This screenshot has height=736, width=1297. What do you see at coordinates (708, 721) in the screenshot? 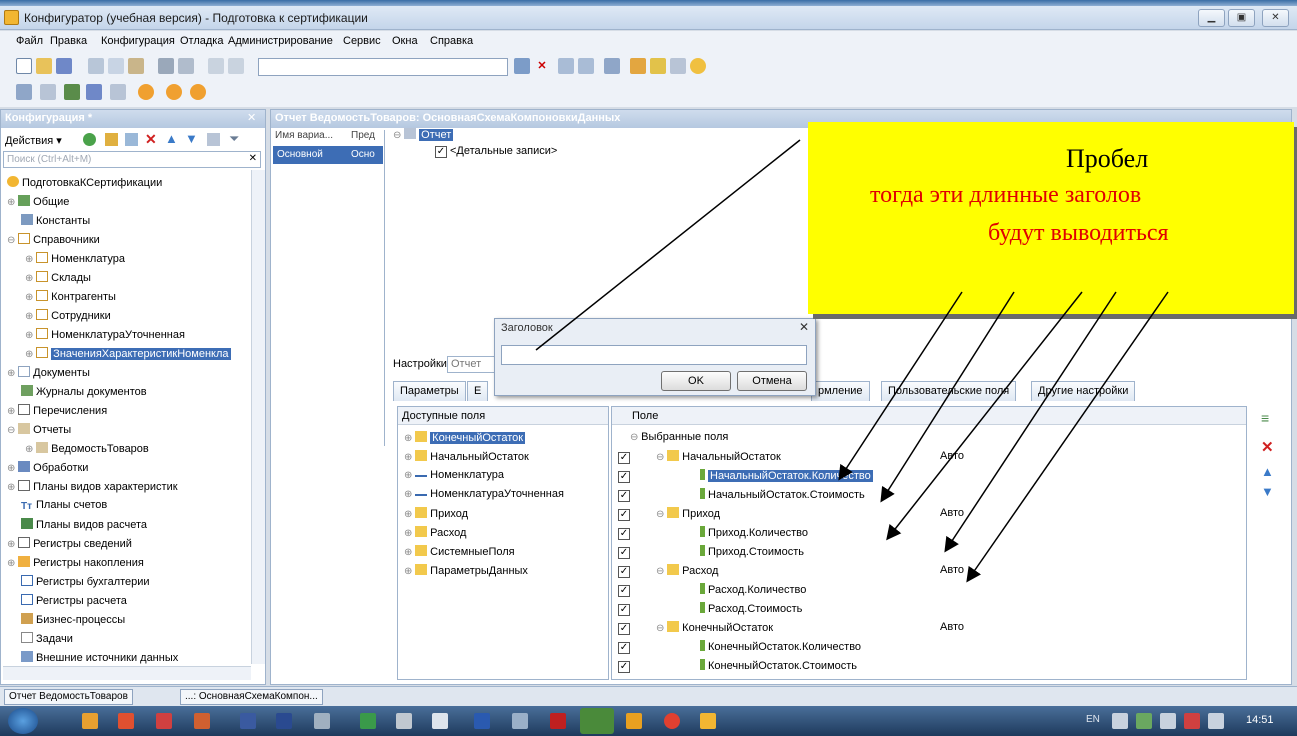
I see `taskbar-1c-icon` at bounding box center [708, 721].